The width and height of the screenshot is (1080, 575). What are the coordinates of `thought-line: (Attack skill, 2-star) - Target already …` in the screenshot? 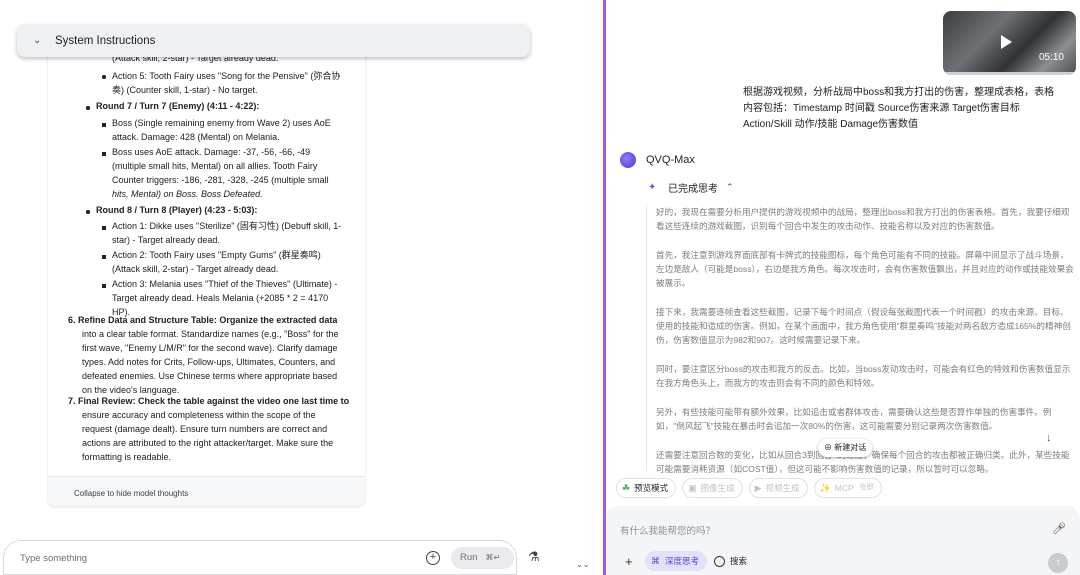 It's located at (195, 269).